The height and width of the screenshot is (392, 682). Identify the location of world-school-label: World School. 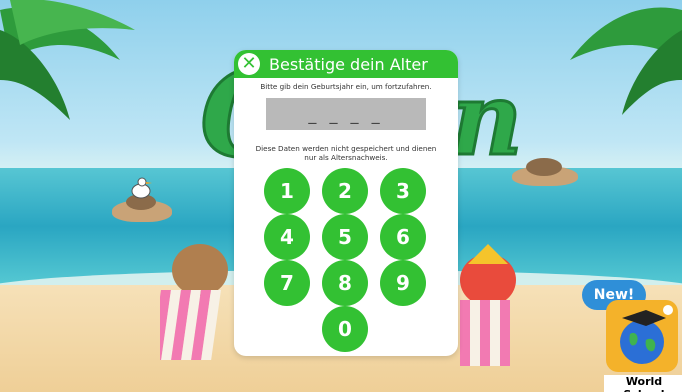
(643, 383).